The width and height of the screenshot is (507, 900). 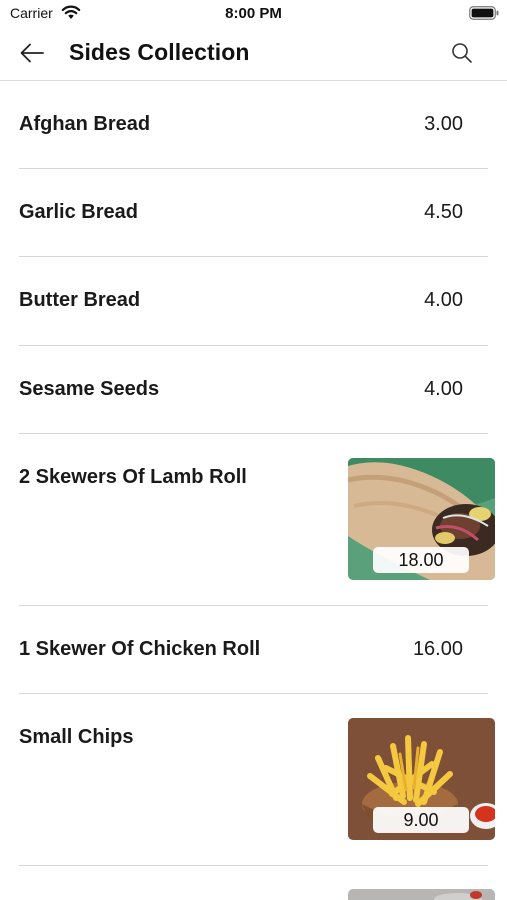 I want to click on status-bar: Carrier 8:00 PM, so click(x=253, y=14).